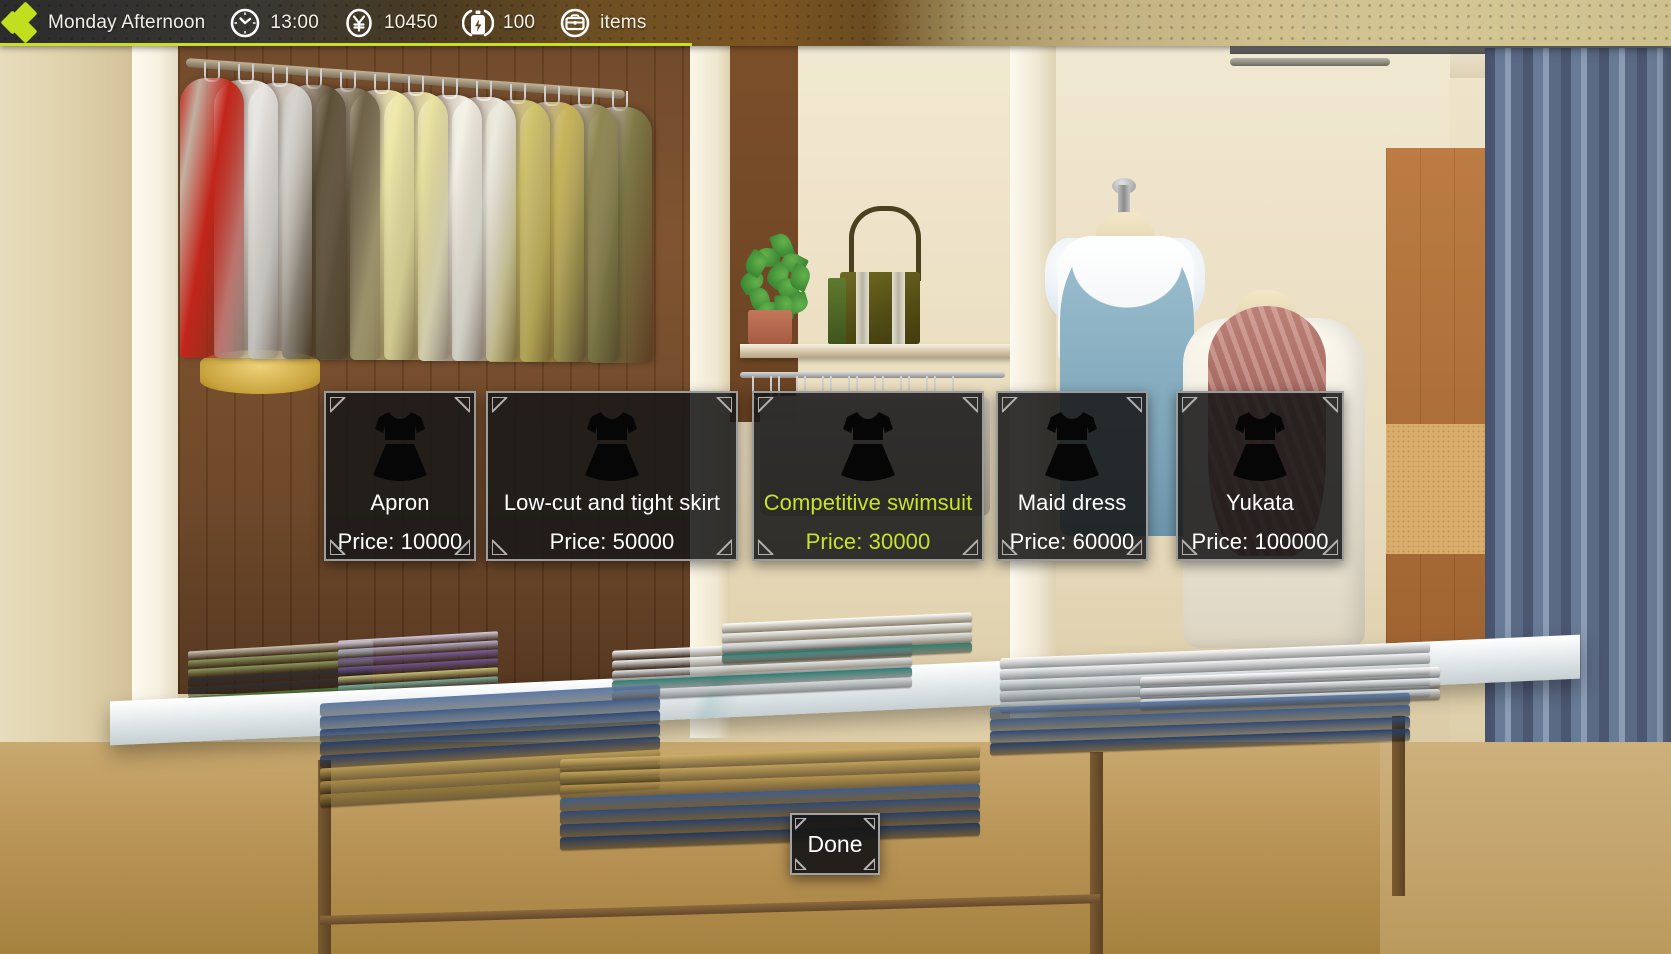 This screenshot has height=954, width=1671. I want to click on diamond-logo-icon, so click(19, 23).